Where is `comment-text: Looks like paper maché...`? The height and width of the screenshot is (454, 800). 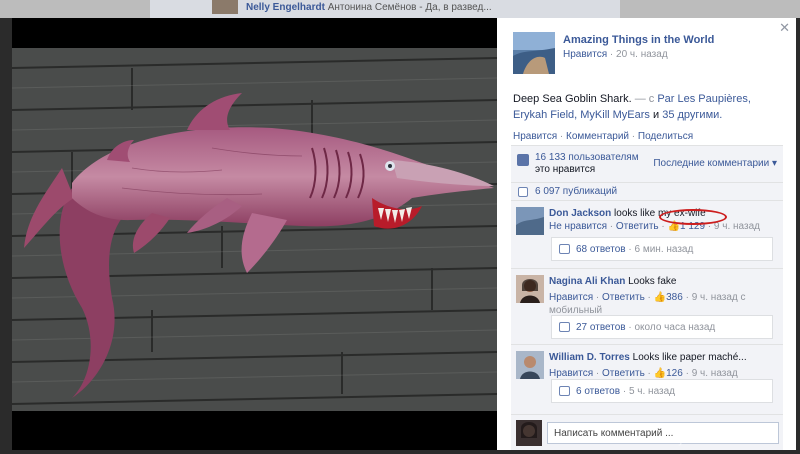 comment-text: Looks like paper maché... is located at coordinates (689, 357).